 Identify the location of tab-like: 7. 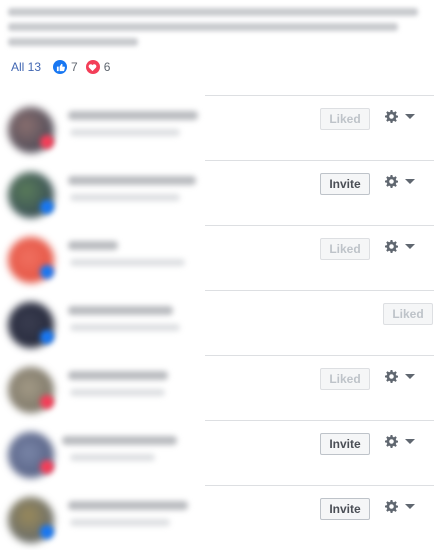
(65, 67).